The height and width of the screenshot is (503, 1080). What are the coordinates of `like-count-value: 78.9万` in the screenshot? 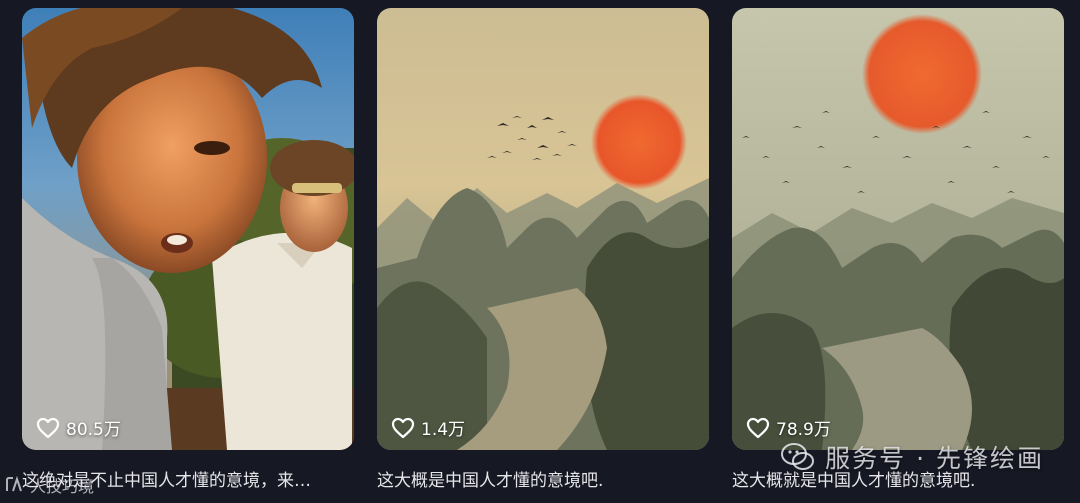 It's located at (803, 430).